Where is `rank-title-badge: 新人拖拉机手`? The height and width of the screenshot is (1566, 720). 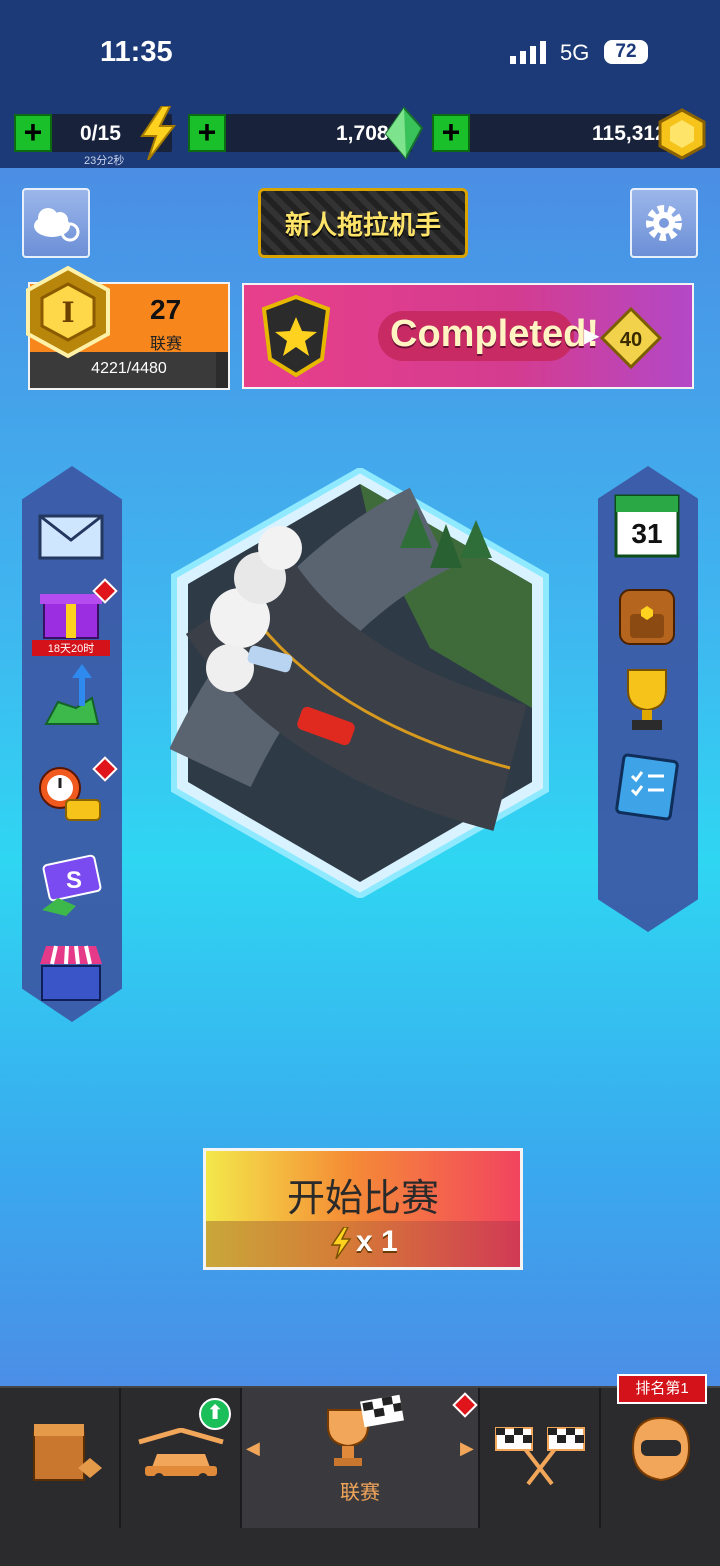 rank-title-badge: 新人拖拉机手 is located at coordinates (363, 223).